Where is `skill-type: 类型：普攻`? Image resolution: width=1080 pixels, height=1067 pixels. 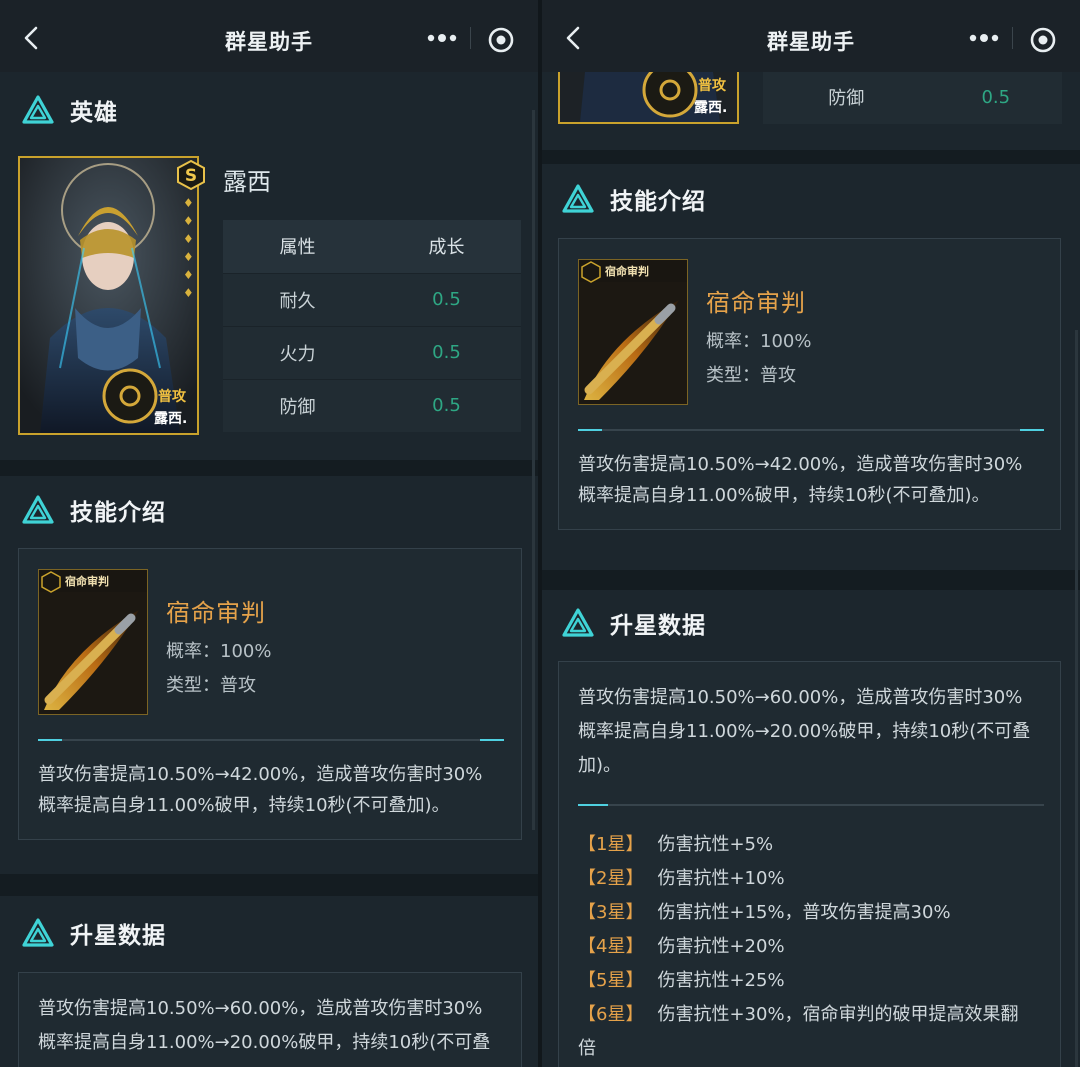
skill-type: 类型：普攻 is located at coordinates (211, 685).